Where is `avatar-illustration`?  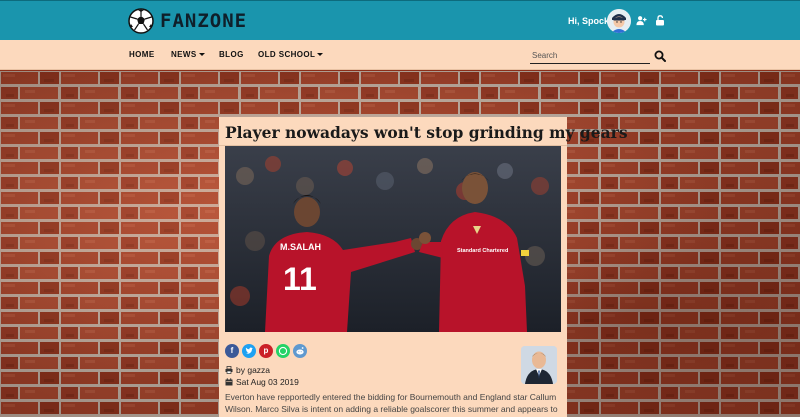 avatar-illustration is located at coordinates (619, 21).